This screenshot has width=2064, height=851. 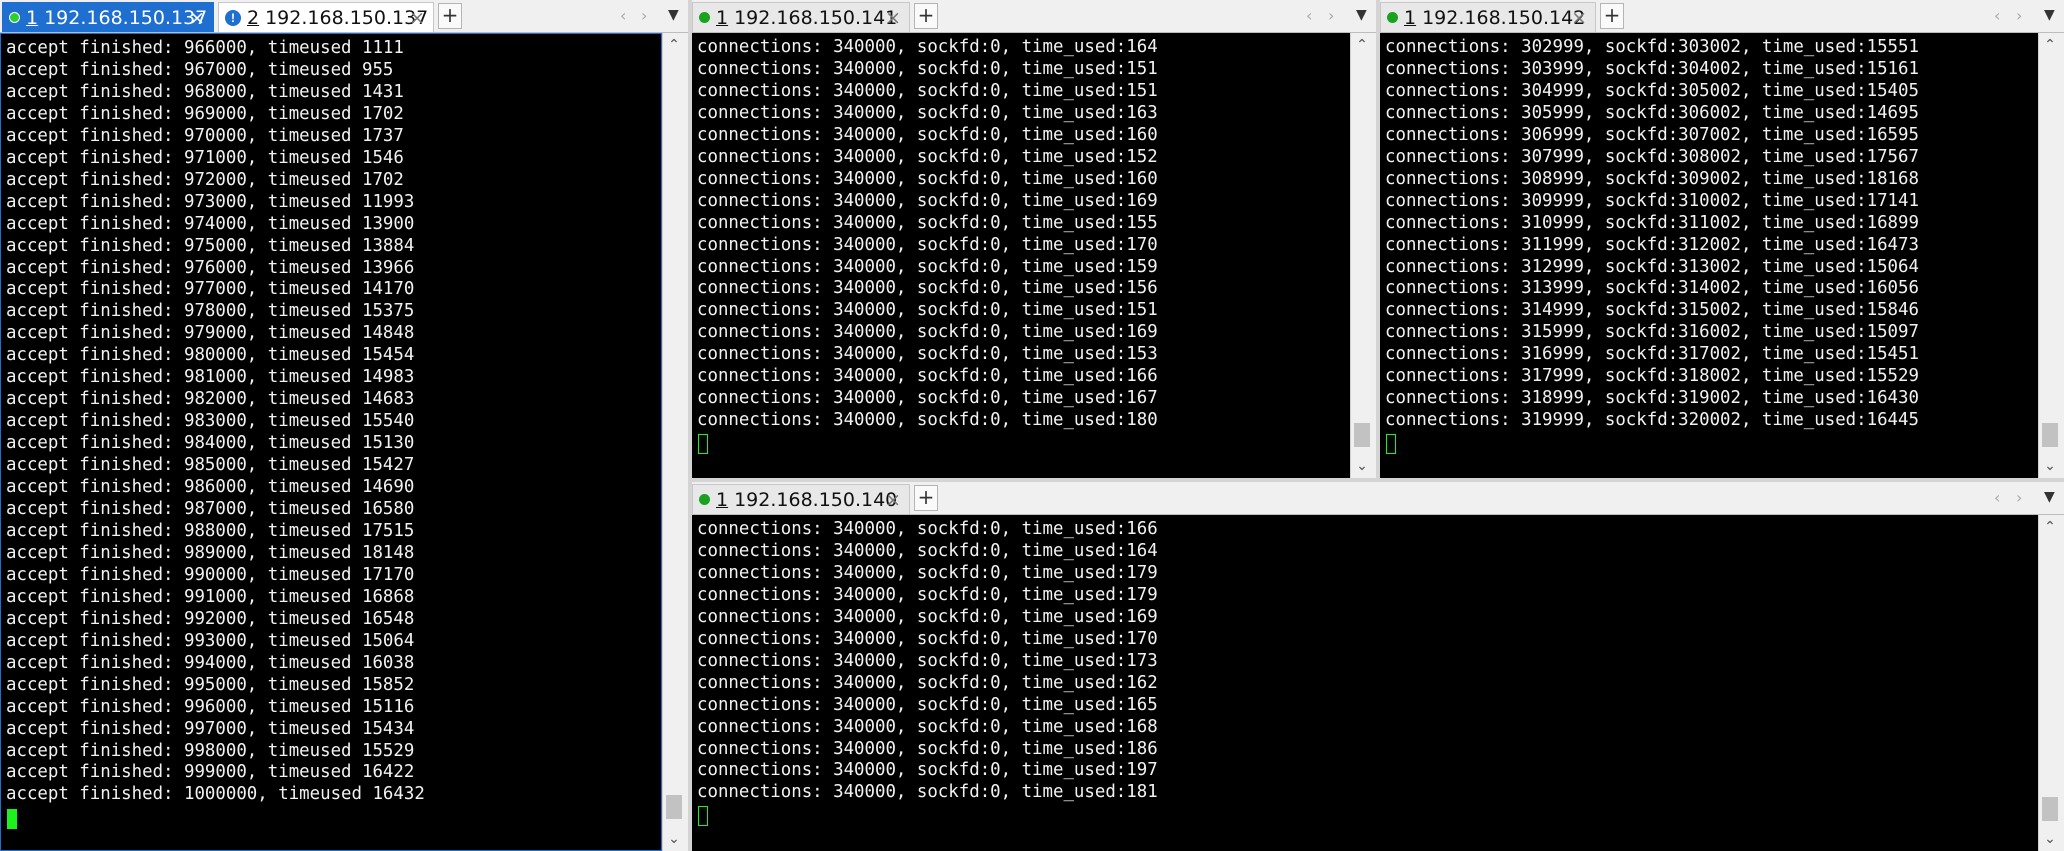 I want to click on tab-bar: 1 192.168.150.142 × + ‹ › ▼, so click(x=1722, y=16).